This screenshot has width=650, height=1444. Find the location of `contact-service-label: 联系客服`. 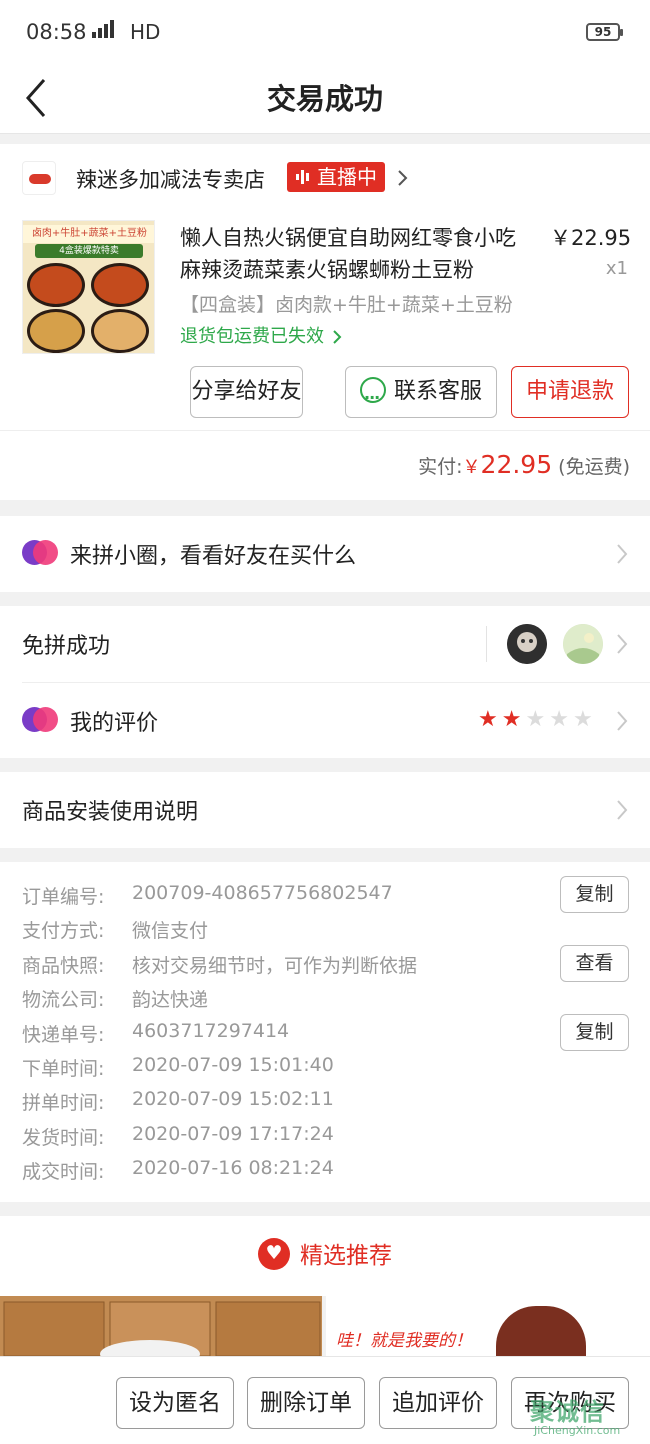

contact-service-label: 联系客服 is located at coordinates (437, 391).